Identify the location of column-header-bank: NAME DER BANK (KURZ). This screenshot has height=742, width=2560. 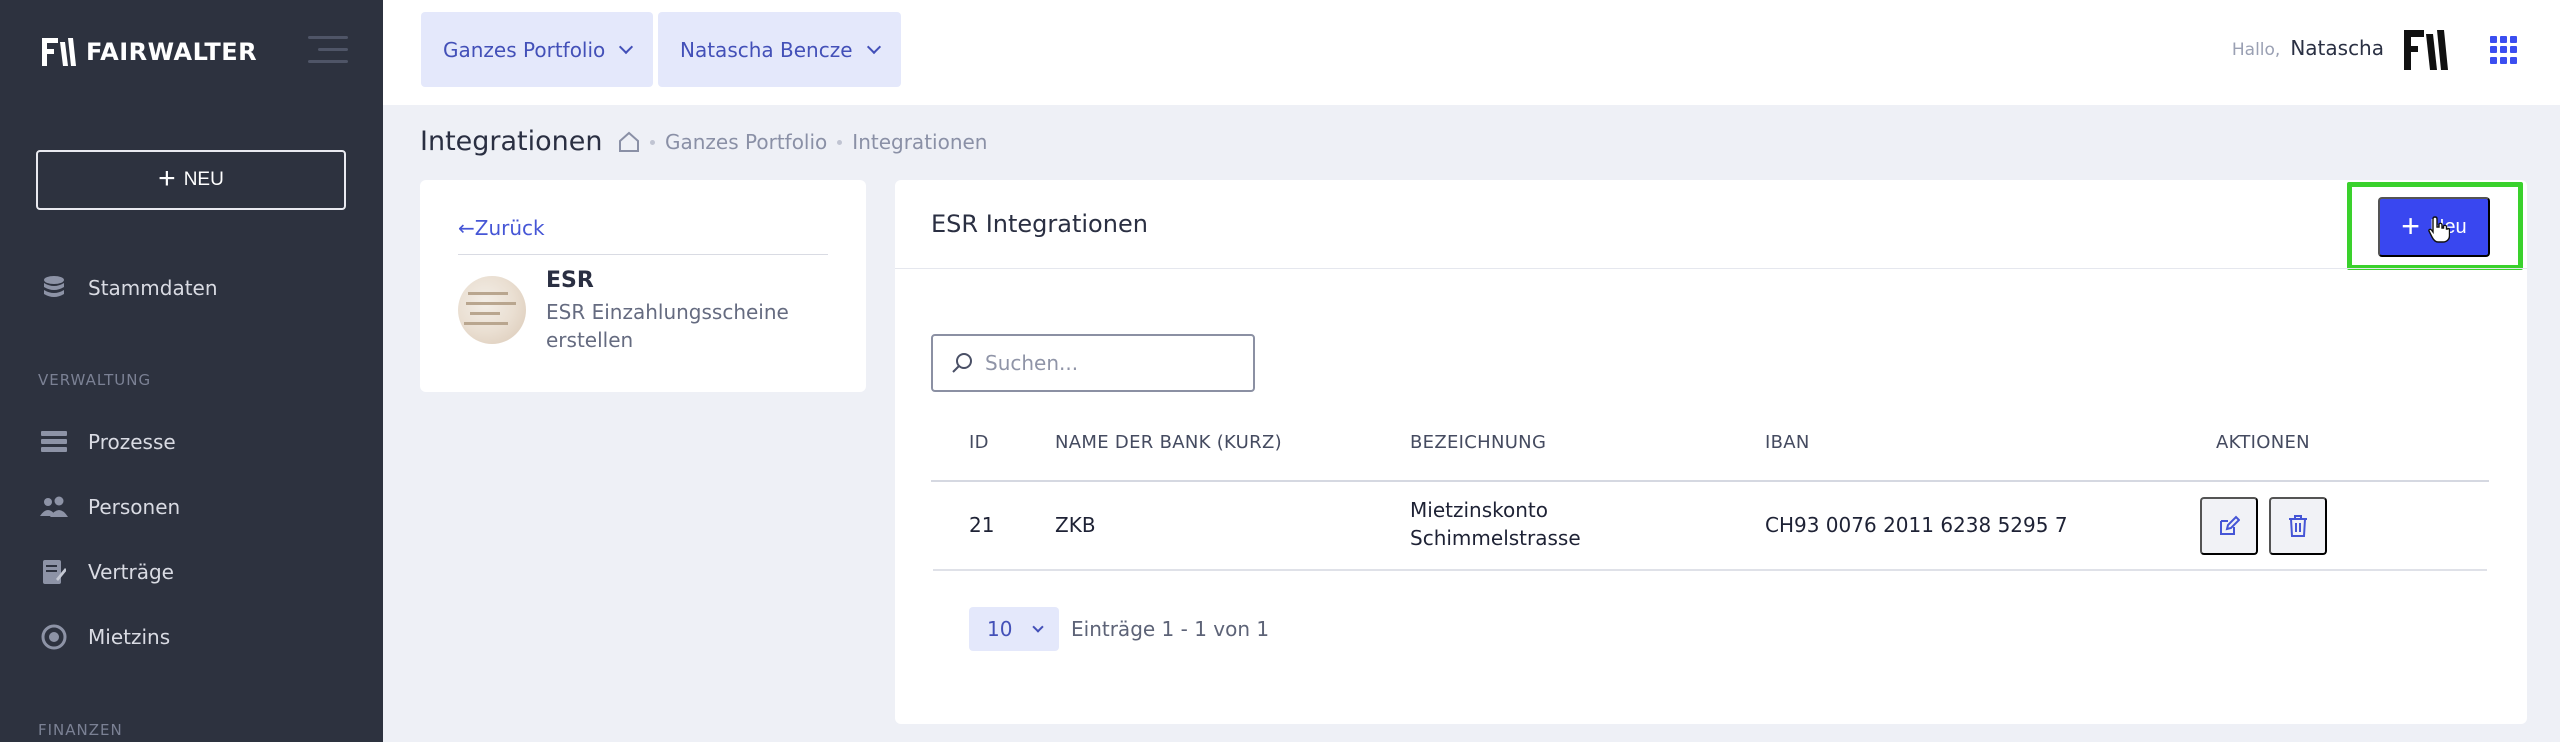
(1168, 442).